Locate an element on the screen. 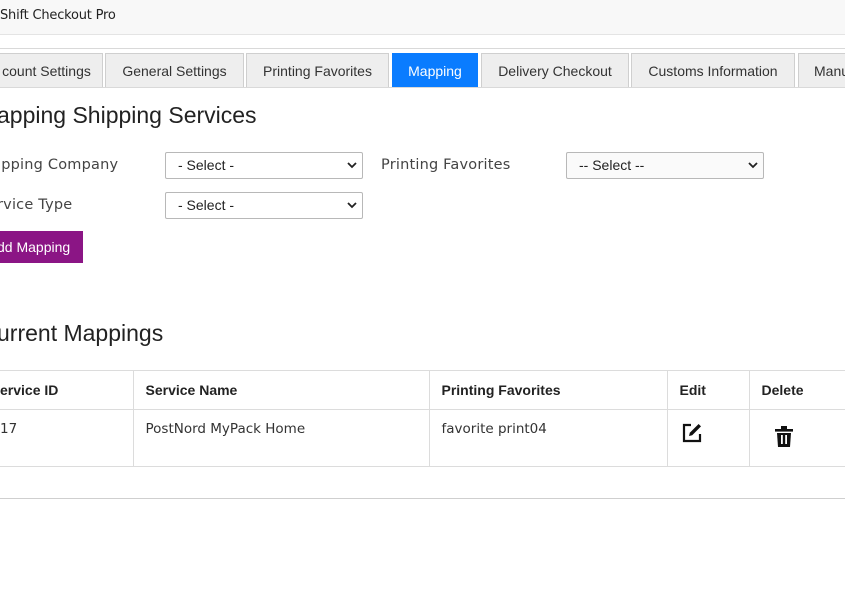 The image size is (845, 593). column-header-service-id: ervice ID is located at coordinates (66, 390).